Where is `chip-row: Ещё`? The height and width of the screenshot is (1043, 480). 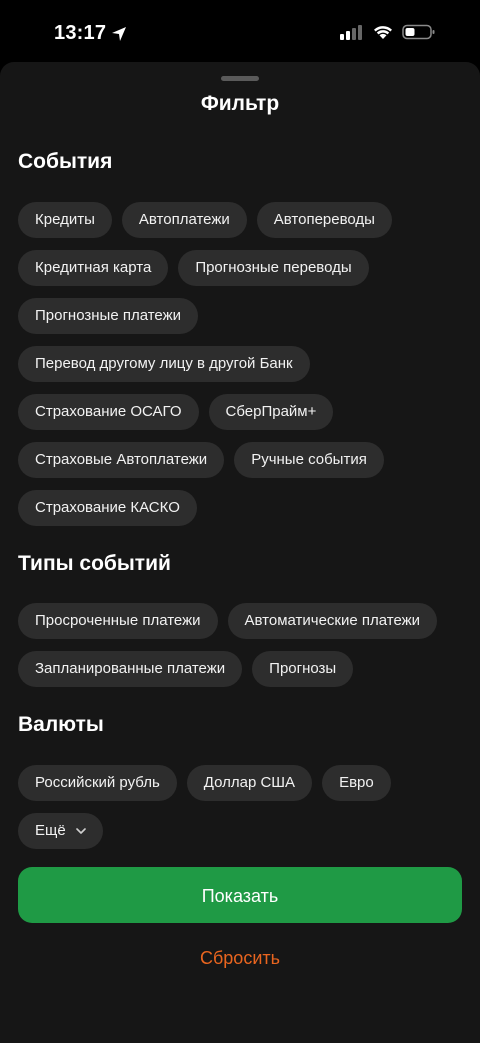 chip-row: Ещё is located at coordinates (60, 831).